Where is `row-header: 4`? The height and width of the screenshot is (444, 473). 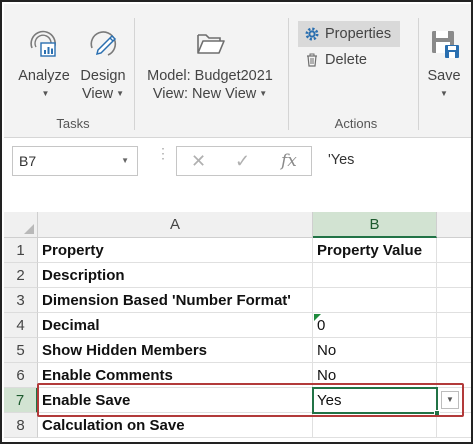 row-header: 4 is located at coordinates (21, 325).